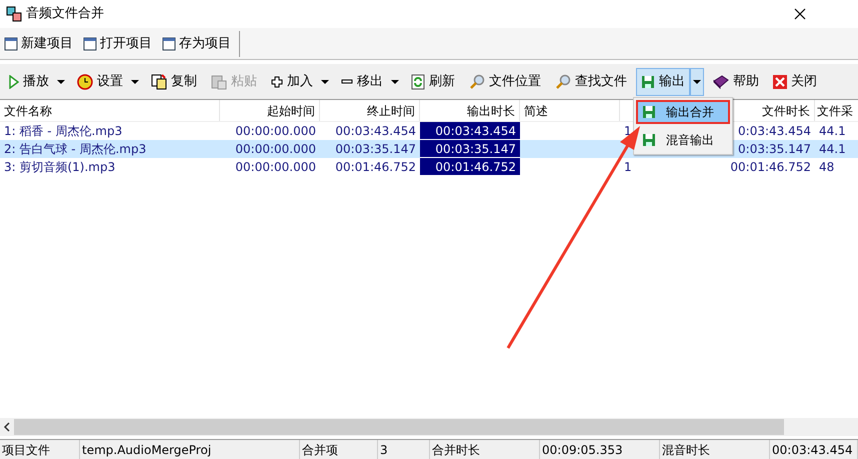 This screenshot has height=459, width=858. Describe the element at coordinates (38, 44) in the screenshot. I see `toolbar-button: 新建项目` at that location.